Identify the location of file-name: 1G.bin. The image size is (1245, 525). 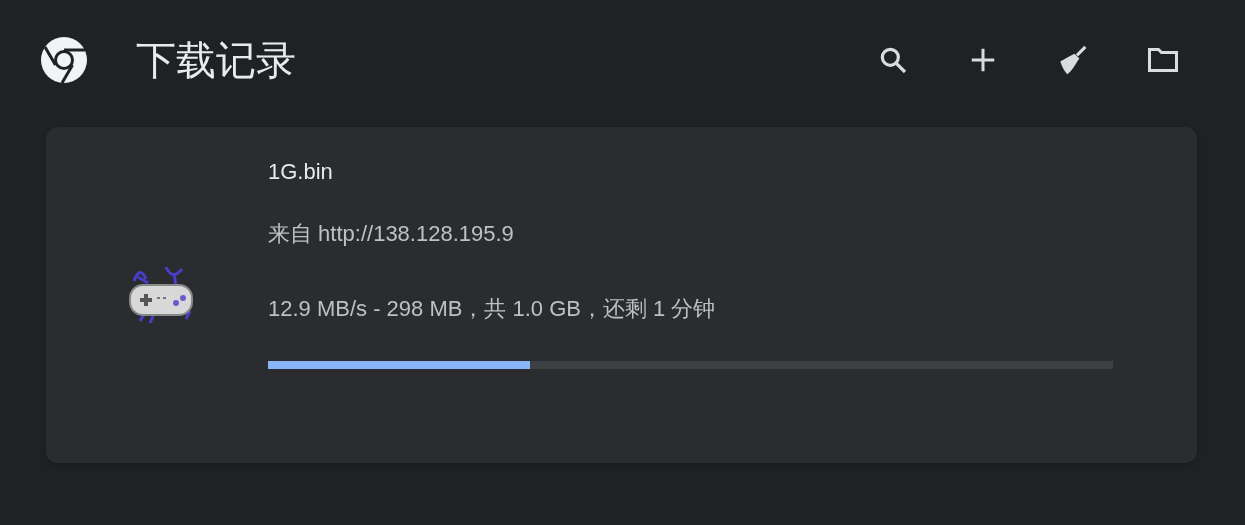
(690, 172).